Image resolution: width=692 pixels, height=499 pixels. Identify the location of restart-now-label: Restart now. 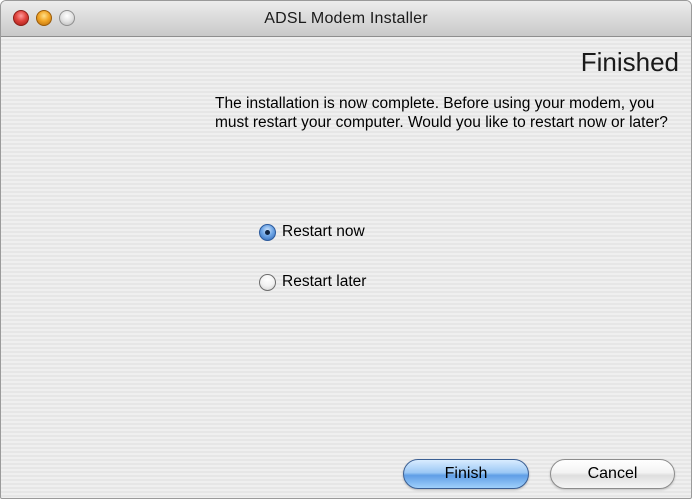
(323, 232).